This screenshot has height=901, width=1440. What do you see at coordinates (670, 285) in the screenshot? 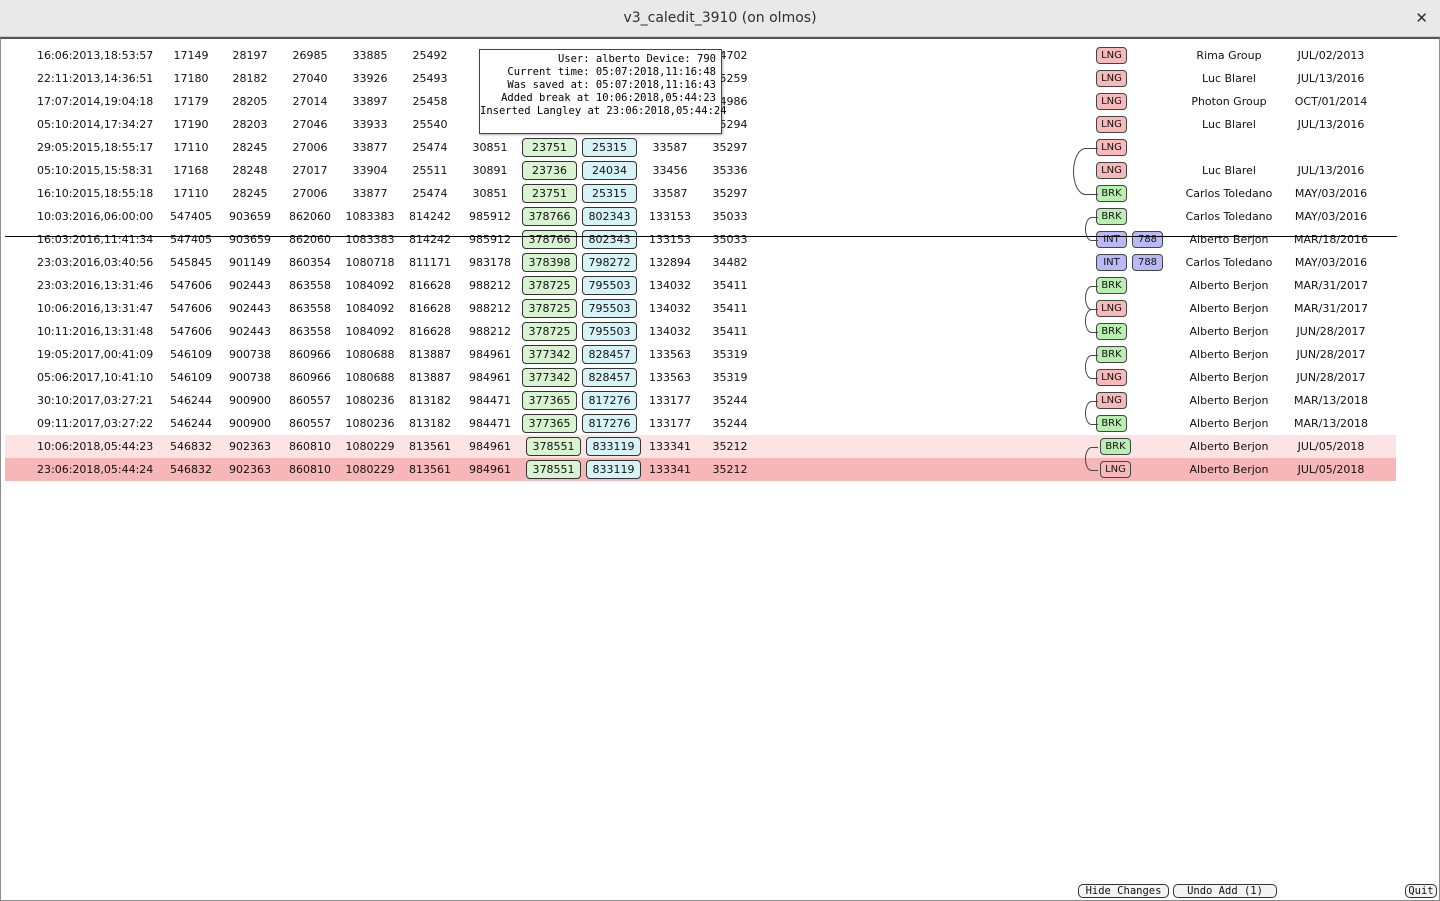
I see `value-cell: 134032` at bounding box center [670, 285].